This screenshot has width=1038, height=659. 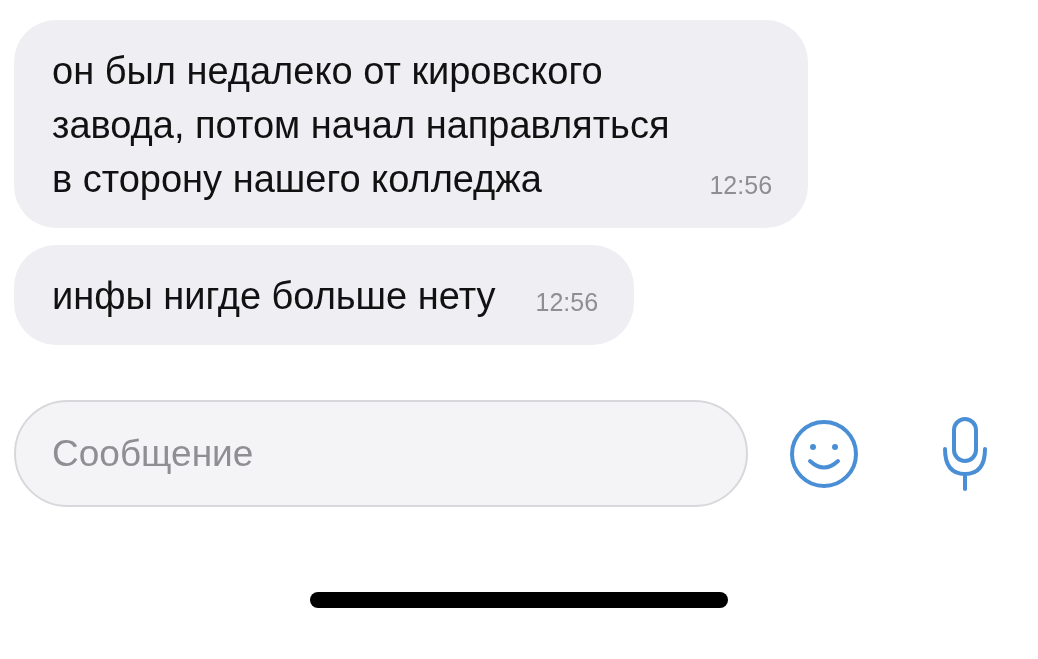 I want to click on microphone-icon, so click(x=965, y=453).